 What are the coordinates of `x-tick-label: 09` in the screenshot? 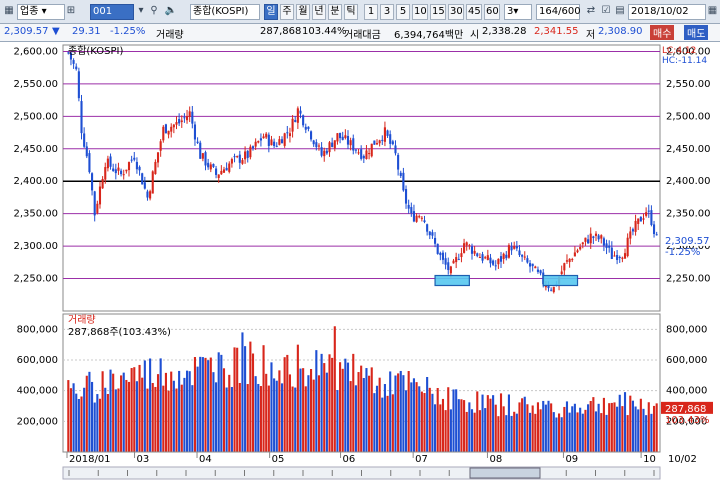 It's located at (571, 459).